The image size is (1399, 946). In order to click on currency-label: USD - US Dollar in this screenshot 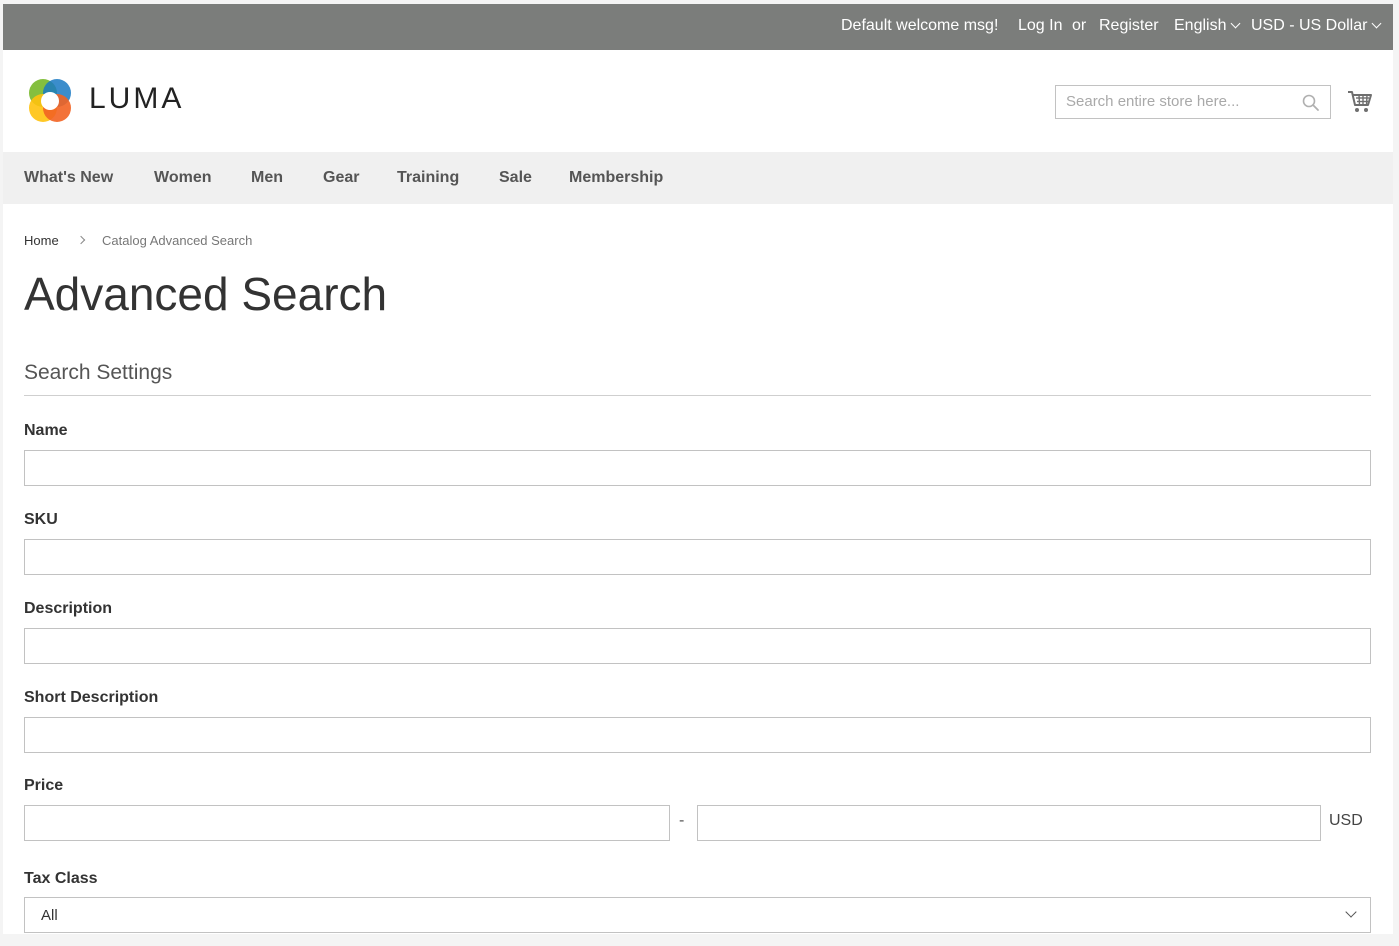, I will do `click(1309, 25)`.